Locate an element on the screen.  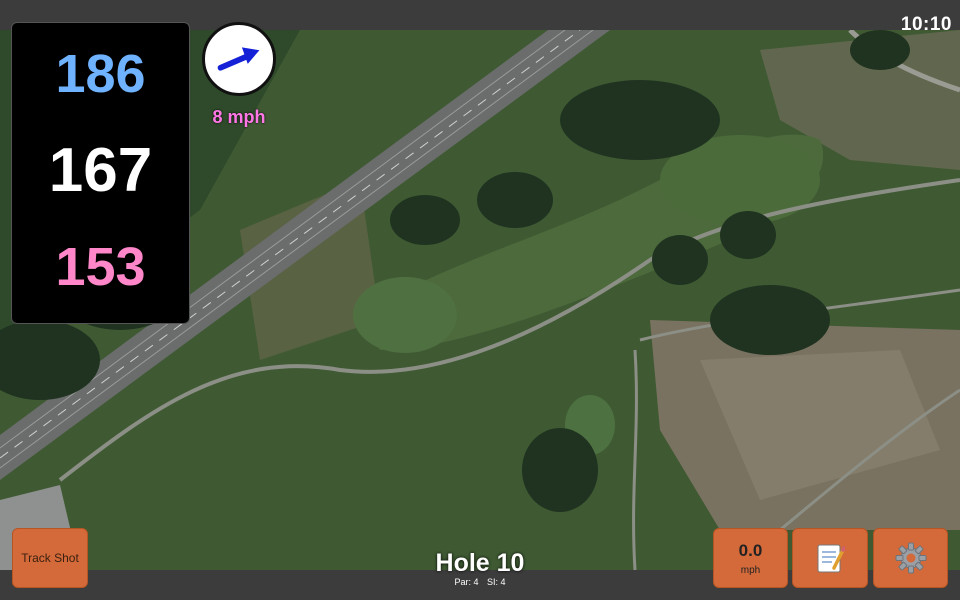
hole-meta: Par: 4 SI: 4 is located at coordinates (480, 582).